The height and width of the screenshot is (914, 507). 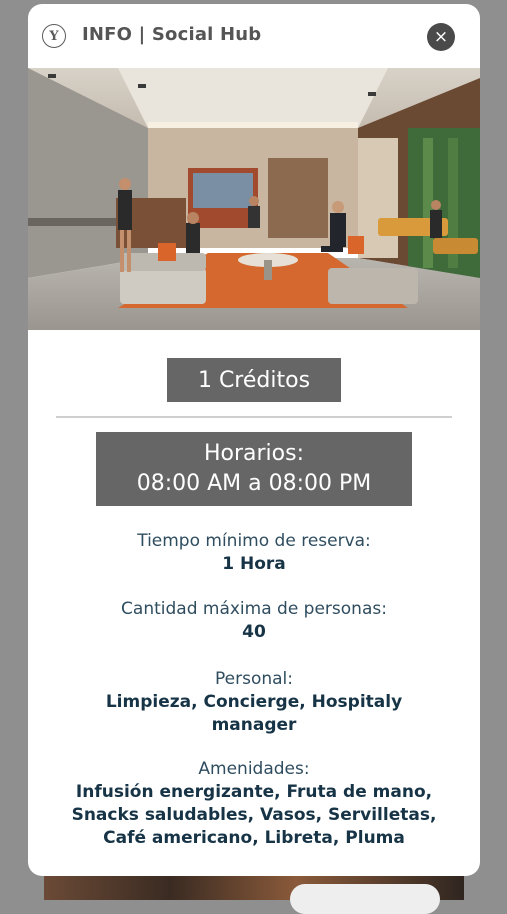 I want to click on max-people-label: Cantidad máxima de personas:, so click(x=254, y=609).